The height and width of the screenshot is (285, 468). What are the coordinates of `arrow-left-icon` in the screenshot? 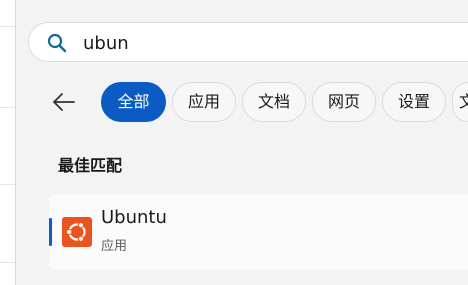 It's located at (64, 102).